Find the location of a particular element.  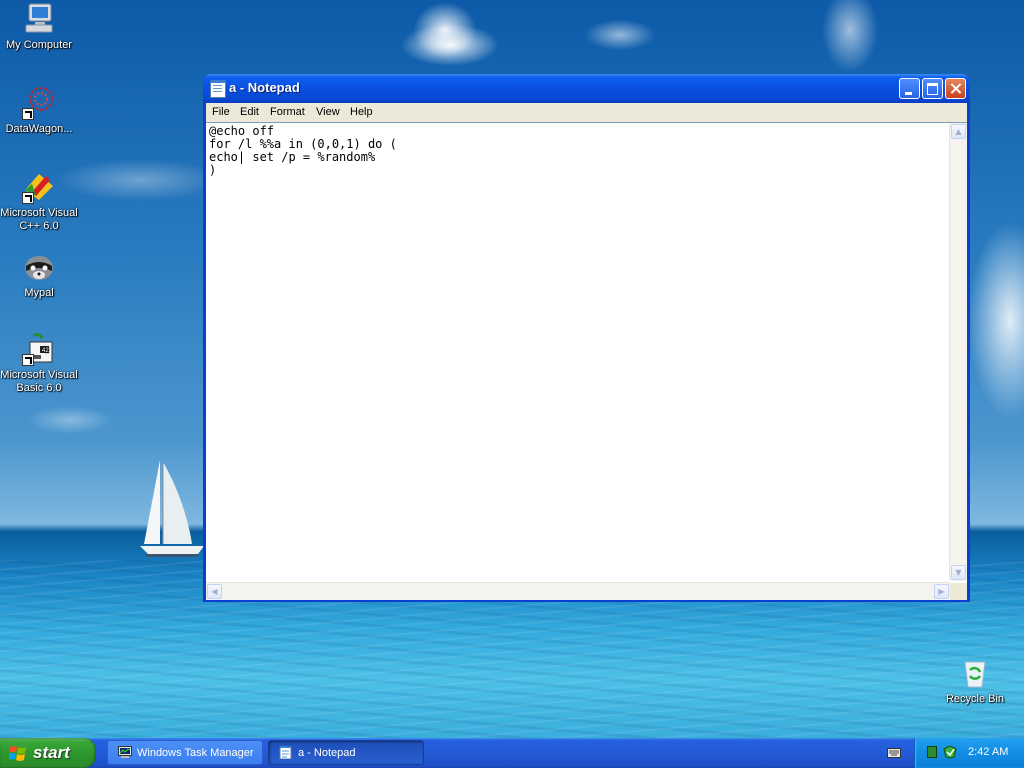

start-button: start is located at coordinates (48, 753).